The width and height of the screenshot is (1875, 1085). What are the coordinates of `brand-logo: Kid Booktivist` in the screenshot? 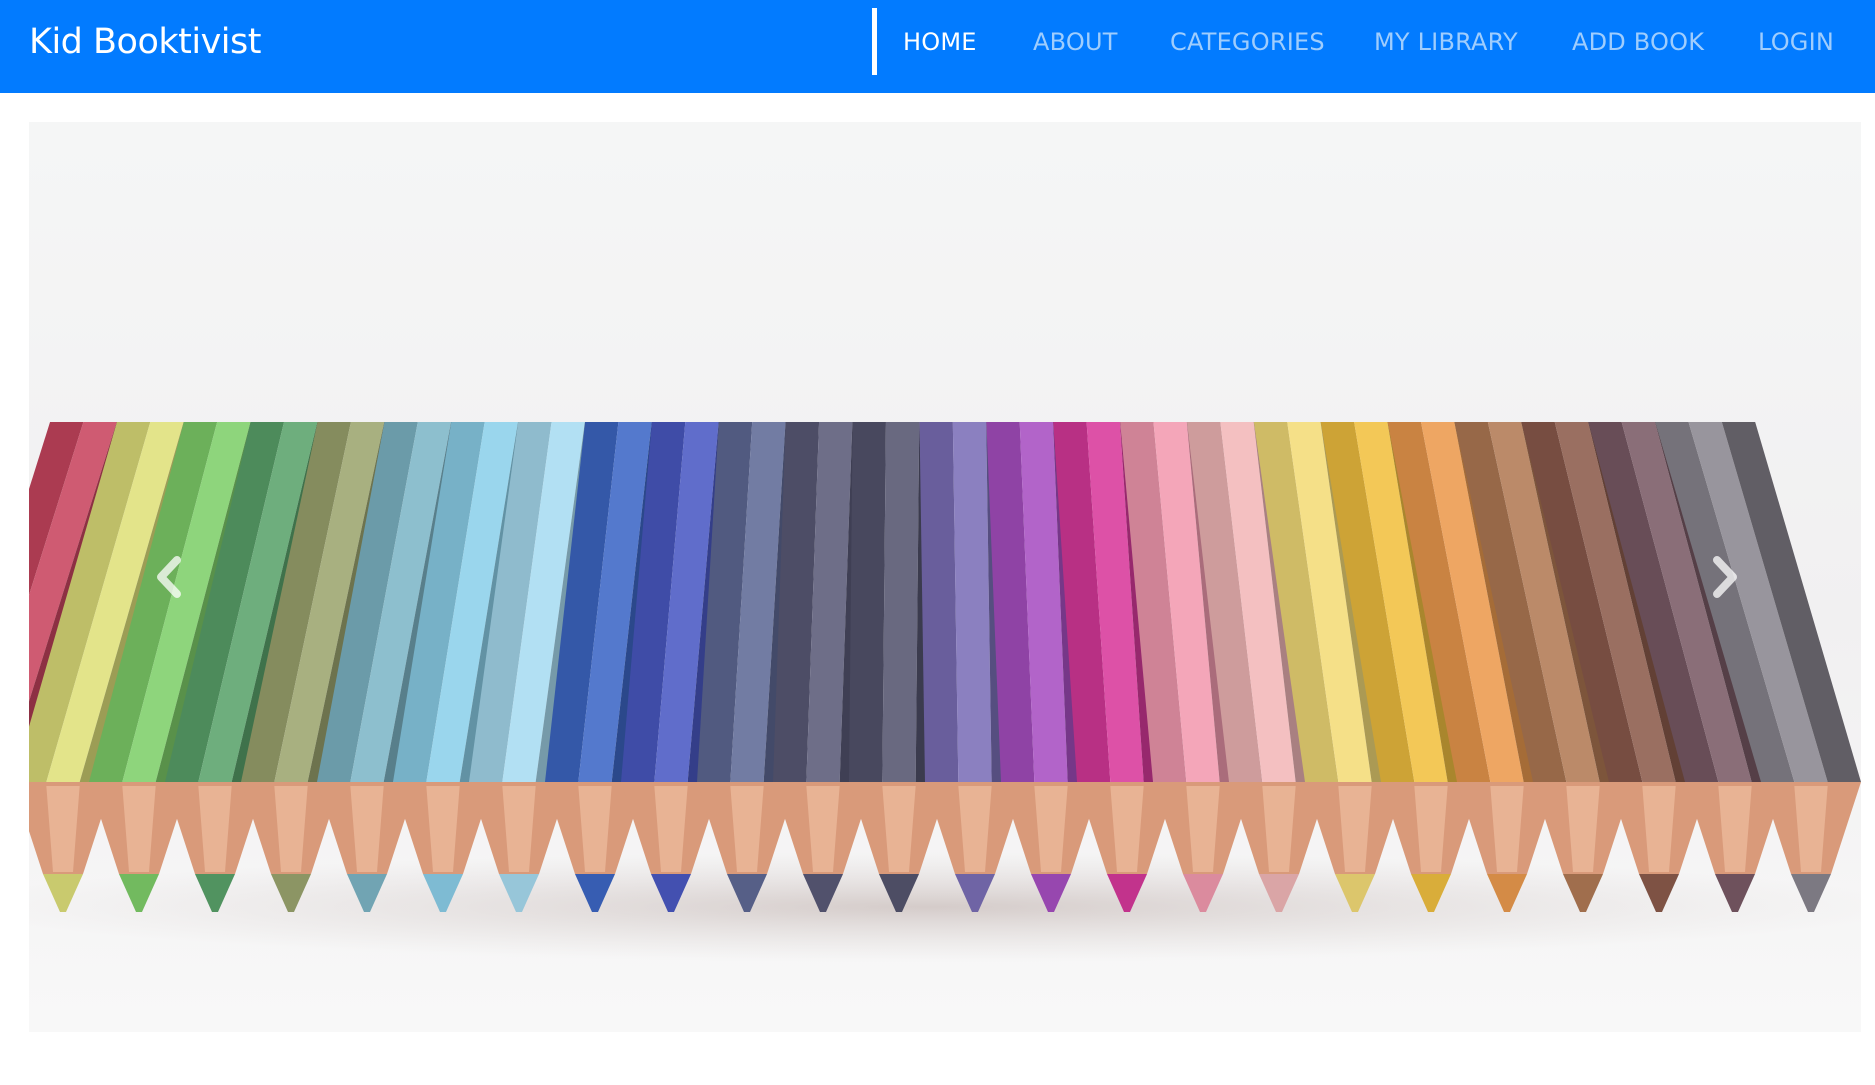 It's located at (145, 42).